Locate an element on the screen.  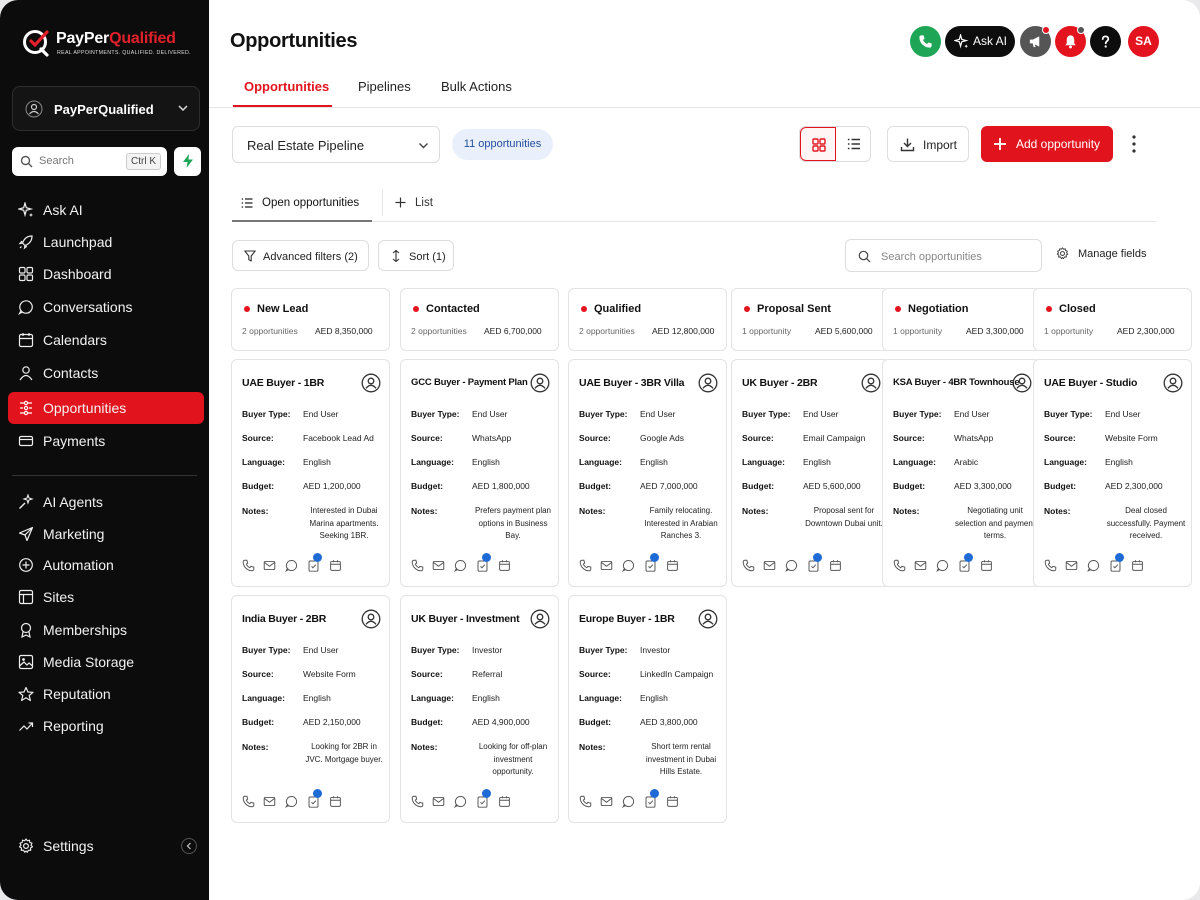
sidebar-item-ai-agents: AI Agents is located at coordinates (106, 502).